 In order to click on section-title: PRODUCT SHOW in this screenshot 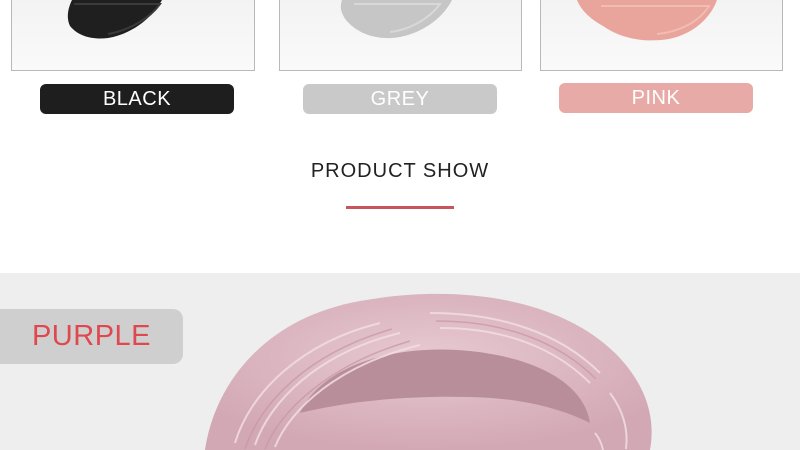, I will do `click(400, 171)`.